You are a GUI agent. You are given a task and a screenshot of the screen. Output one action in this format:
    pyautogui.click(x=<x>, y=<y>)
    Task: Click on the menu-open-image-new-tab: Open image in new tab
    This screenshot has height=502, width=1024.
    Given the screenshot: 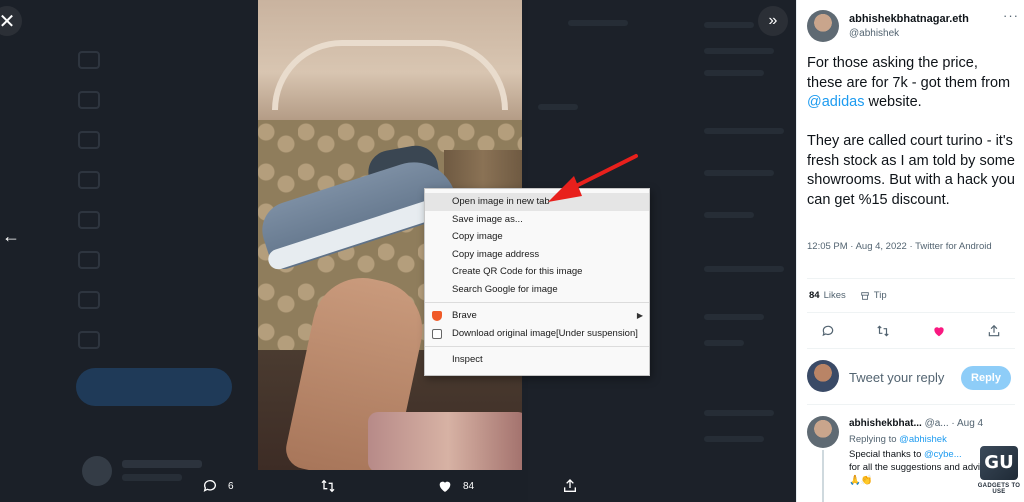 What is the action you would take?
    pyautogui.click(x=537, y=202)
    